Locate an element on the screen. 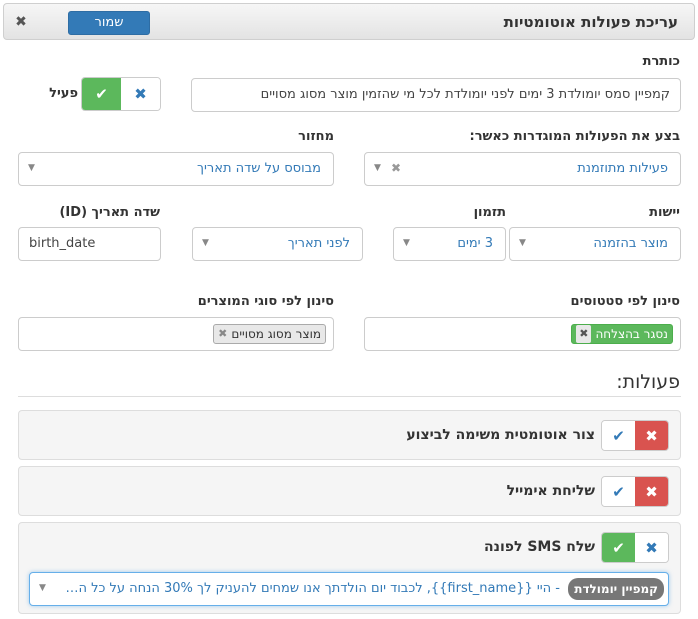 The height and width of the screenshot is (619, 698). action-toggle-task: ✔ ✖ is located at coordinates (635, 435).